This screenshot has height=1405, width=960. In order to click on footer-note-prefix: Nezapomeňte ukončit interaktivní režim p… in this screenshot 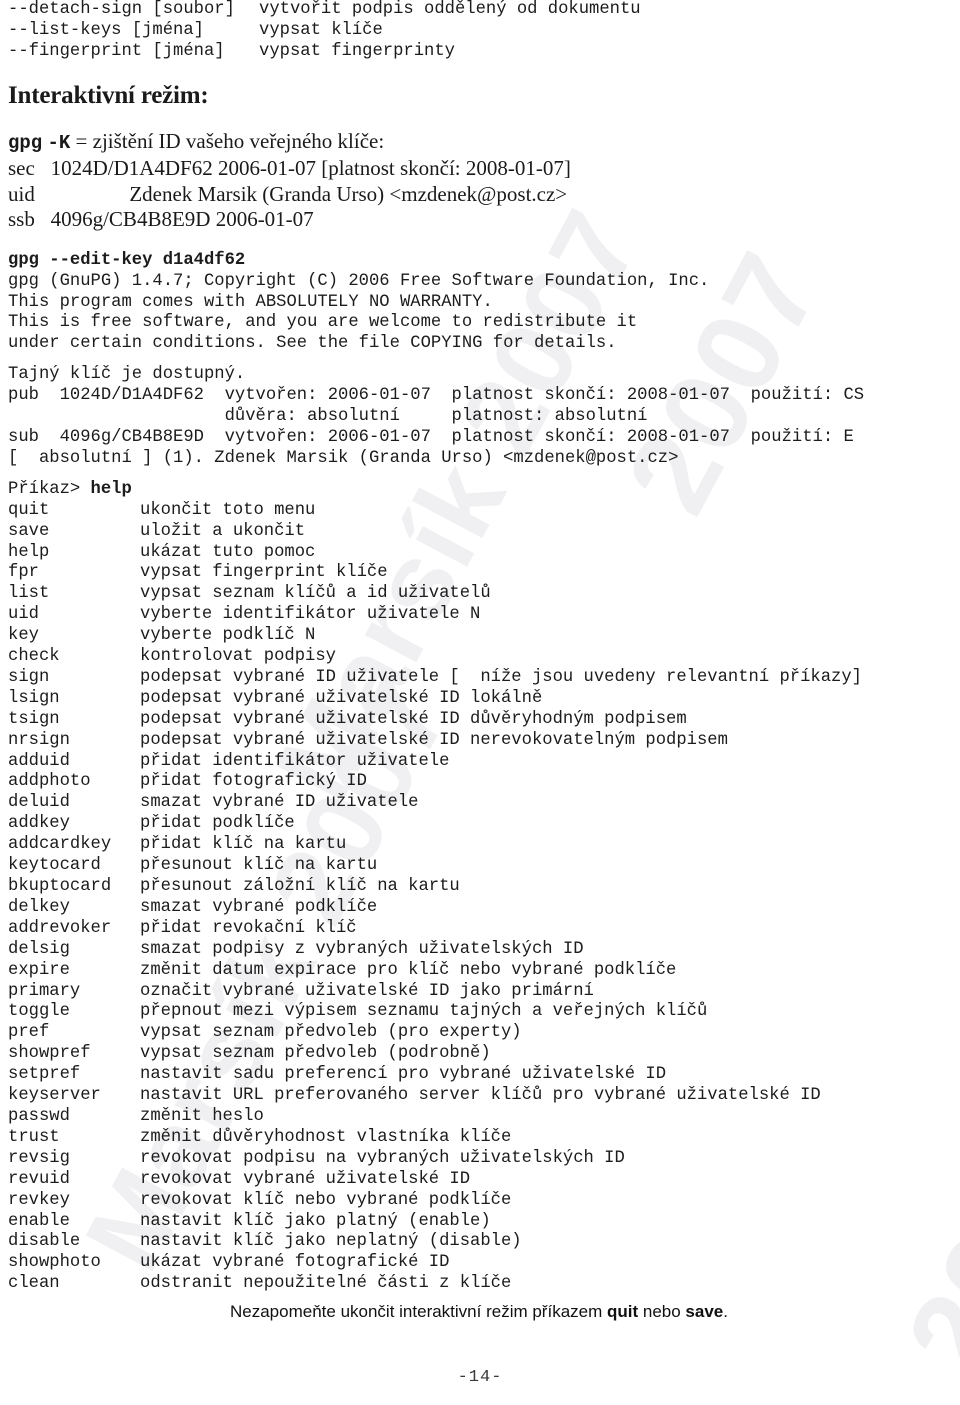, I will do `click(418, 1312)`.